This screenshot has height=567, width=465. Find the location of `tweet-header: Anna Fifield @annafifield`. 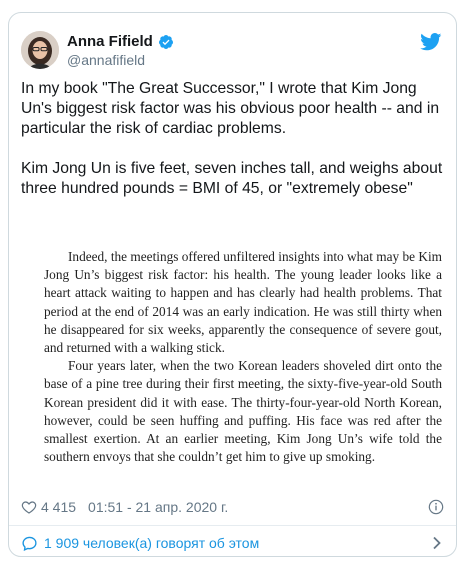

tweet-header: Anna Fifield @annafifield is located at coordinates (231, 51).